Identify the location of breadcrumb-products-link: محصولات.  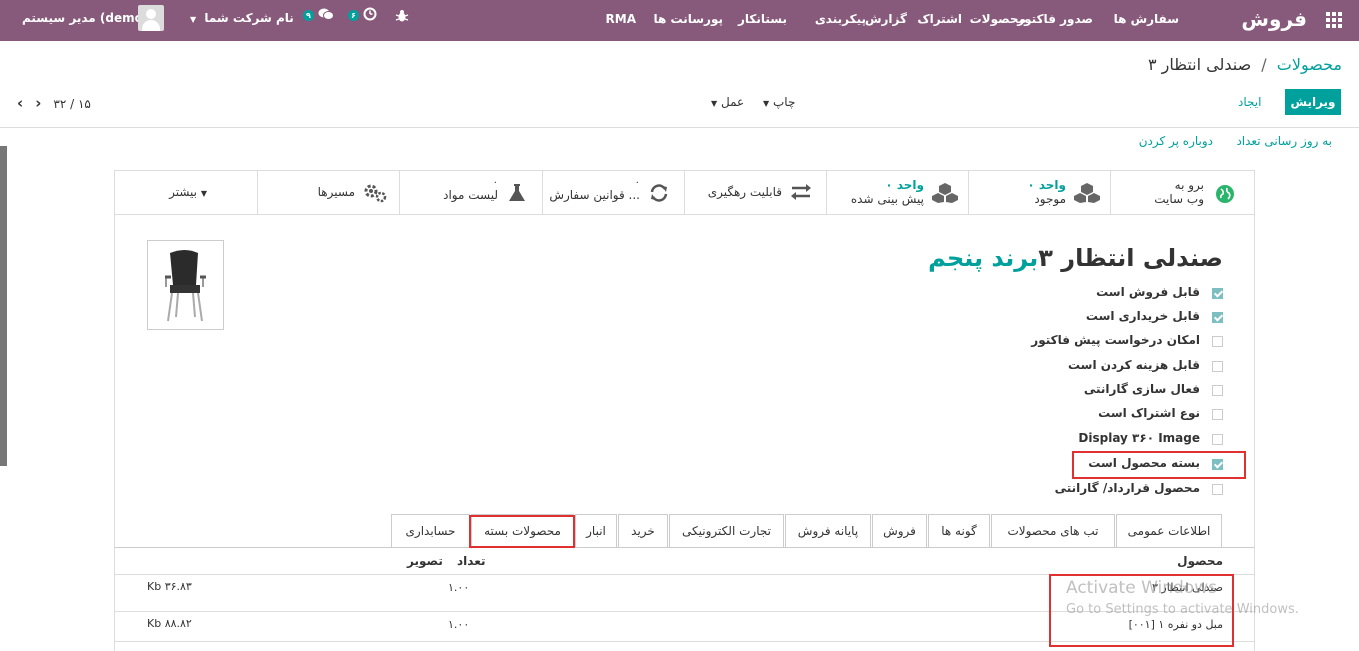
(1309, 64).